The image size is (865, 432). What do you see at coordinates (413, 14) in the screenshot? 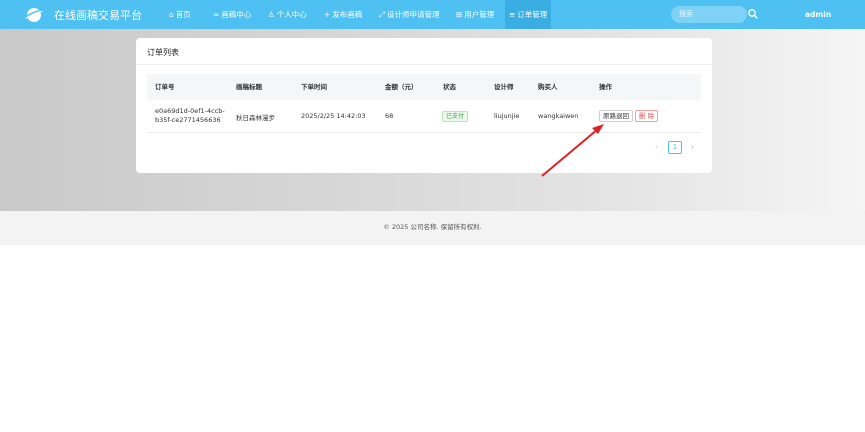
I see `nav-designer-applications-label: 设计师申请管理` at bounding box center [413, 14].